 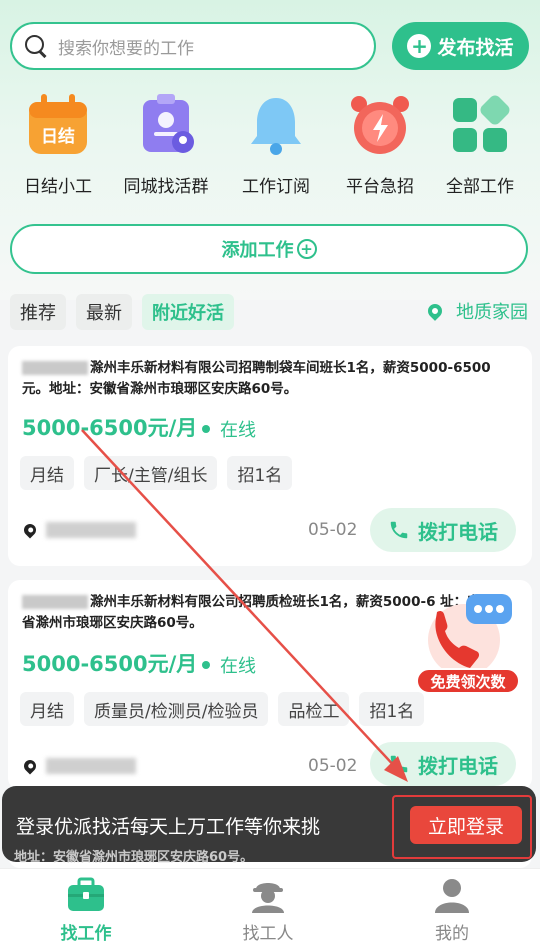 I want to click on category-subscription: 工作订阅, so click(x=276, y=144).